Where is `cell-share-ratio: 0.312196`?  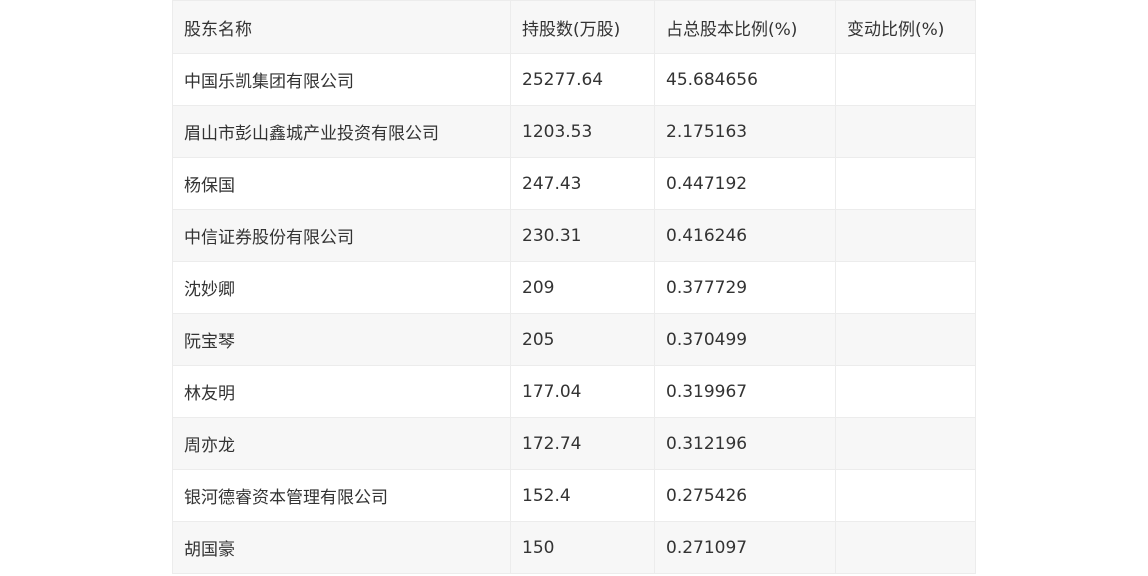 cell-share-ratio: 0.312196 is located at coordinates (745, 443).